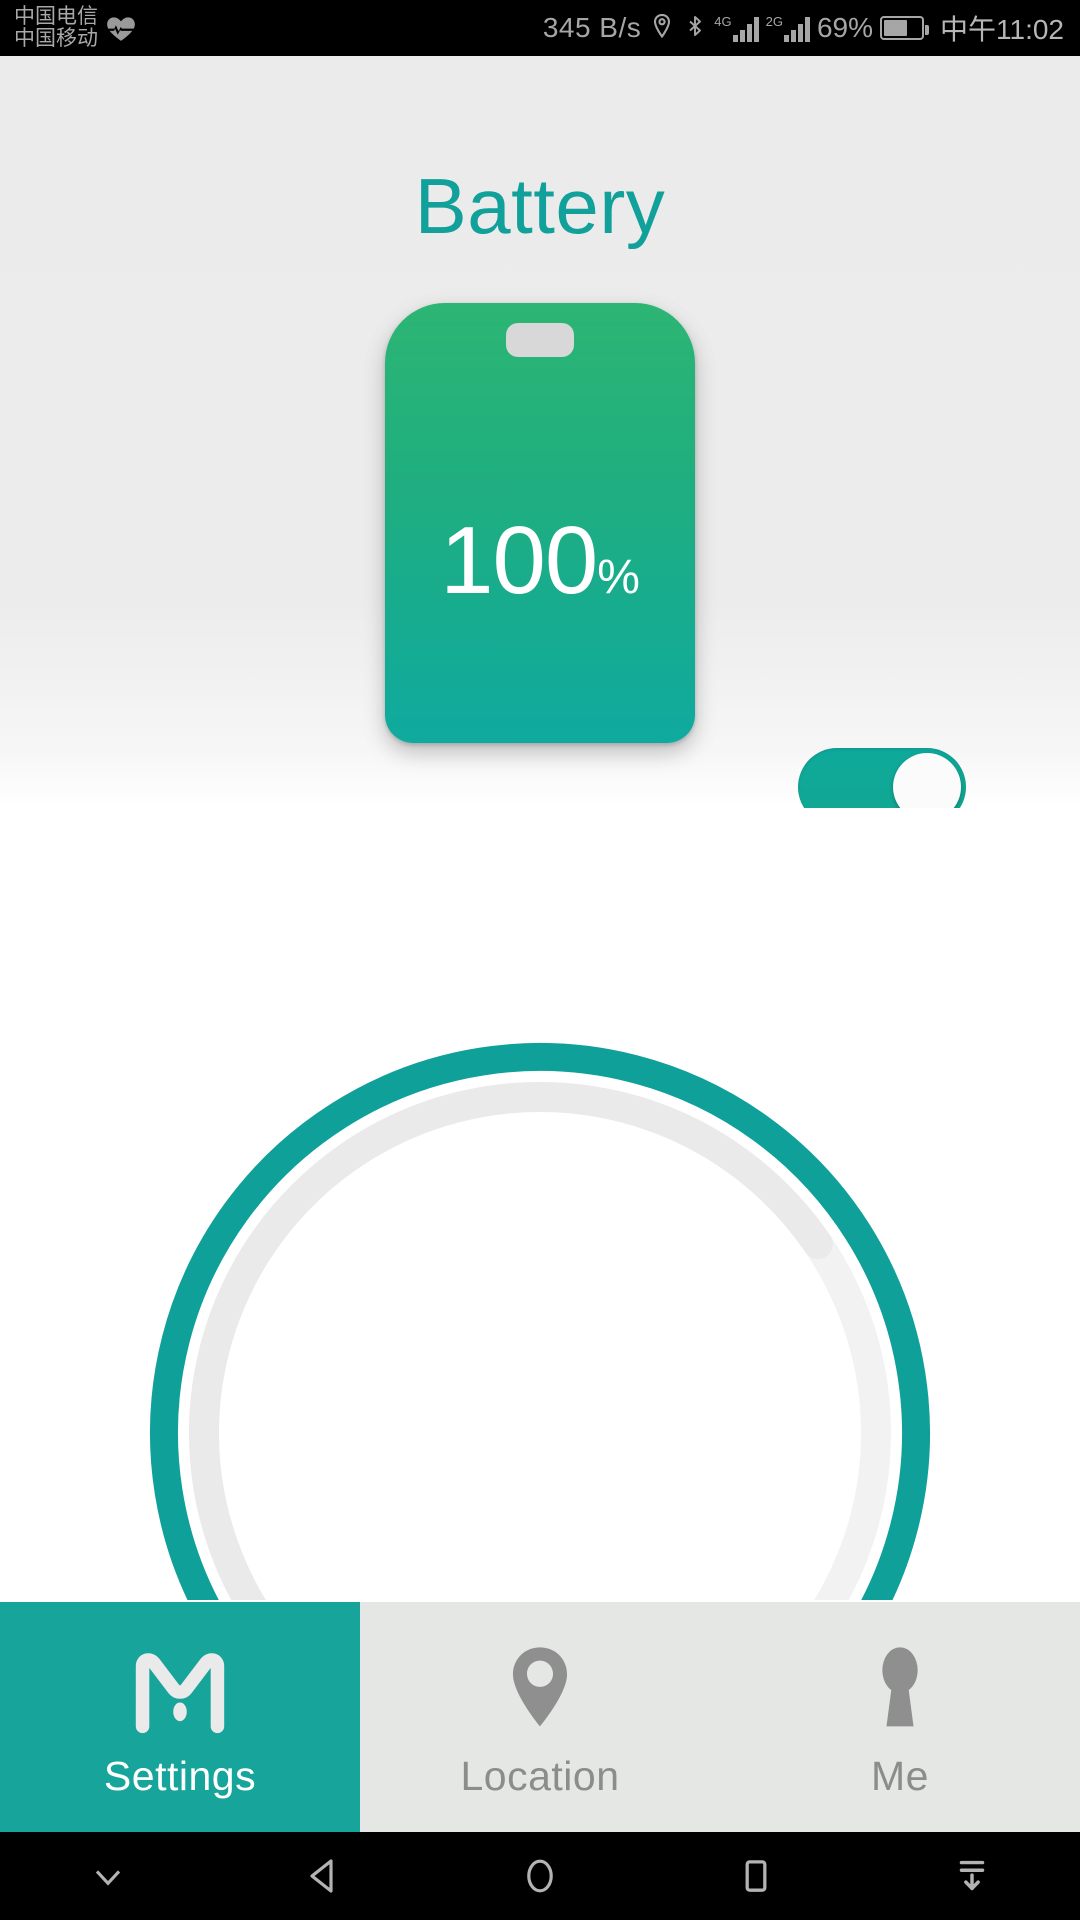  I want to click on sim1-signal-icon: 4G, so click(736, 27).